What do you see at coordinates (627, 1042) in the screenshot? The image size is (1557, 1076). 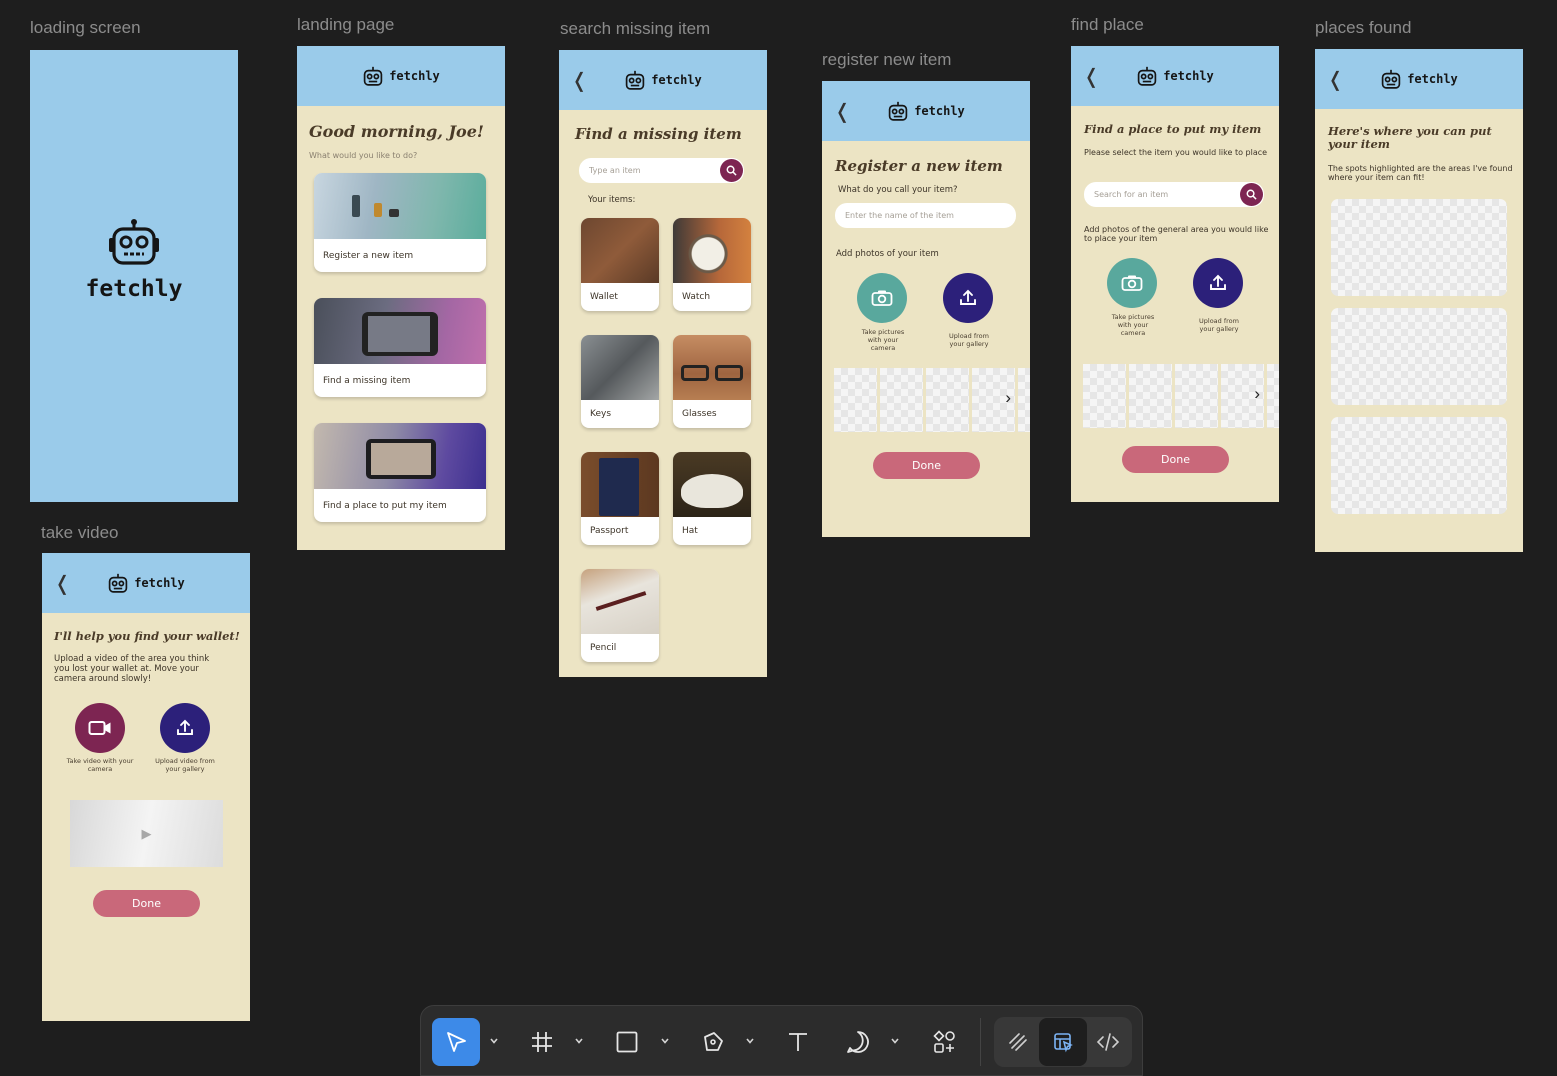 I see `rectangle-tool-button` at bounding box center [627, 1042].